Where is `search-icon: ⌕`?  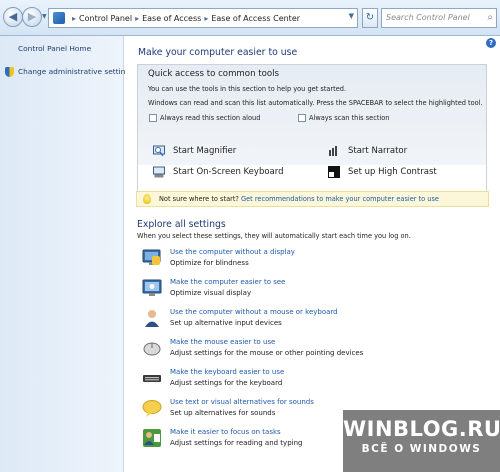 search-icon: ⌕ is located at coordinates (490, 17).